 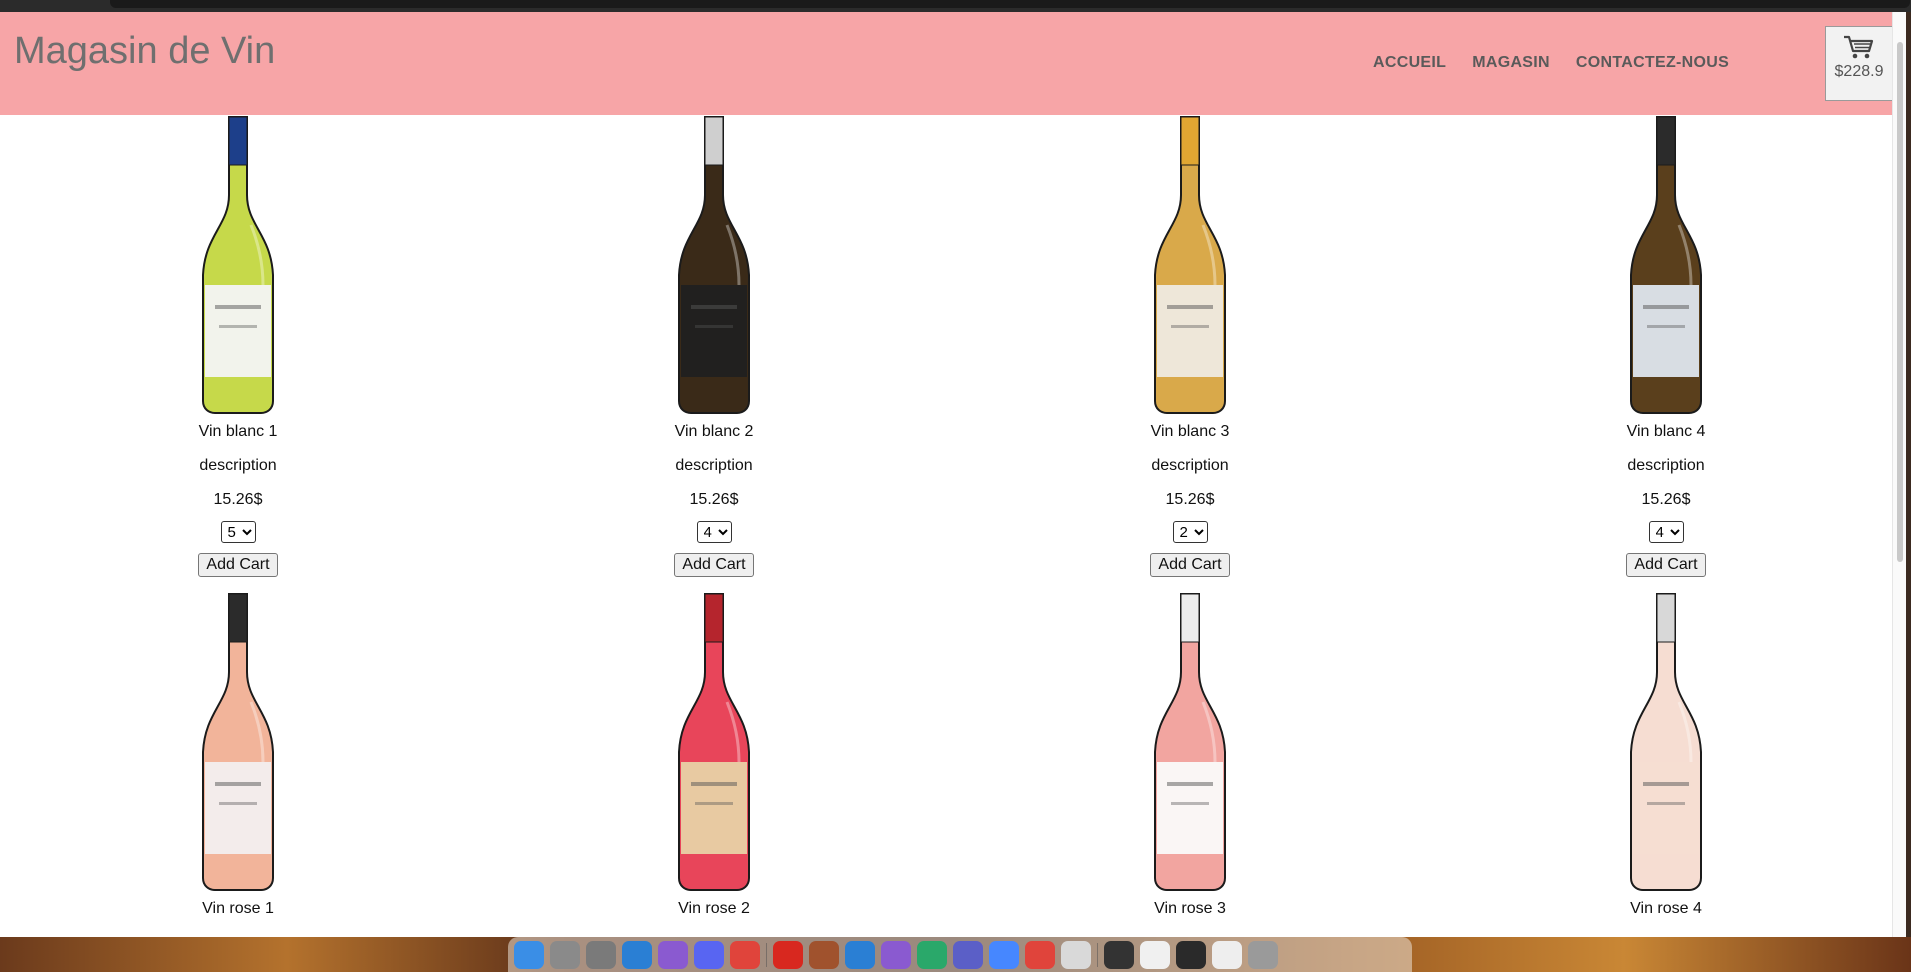 I want to click on cart-icon, so click(x=1859, y=47).